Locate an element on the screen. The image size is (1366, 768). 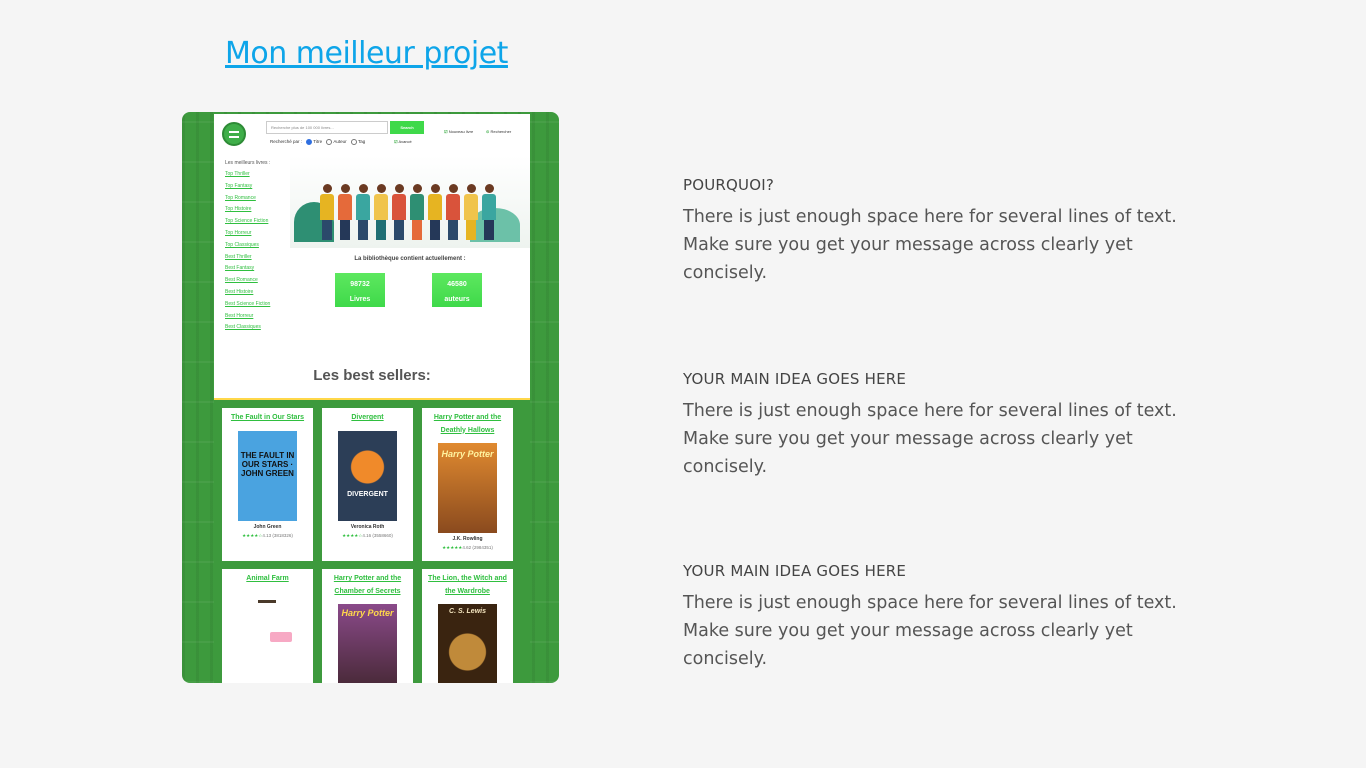
book-card: Animal Farm is located at coordinates (267, 626).